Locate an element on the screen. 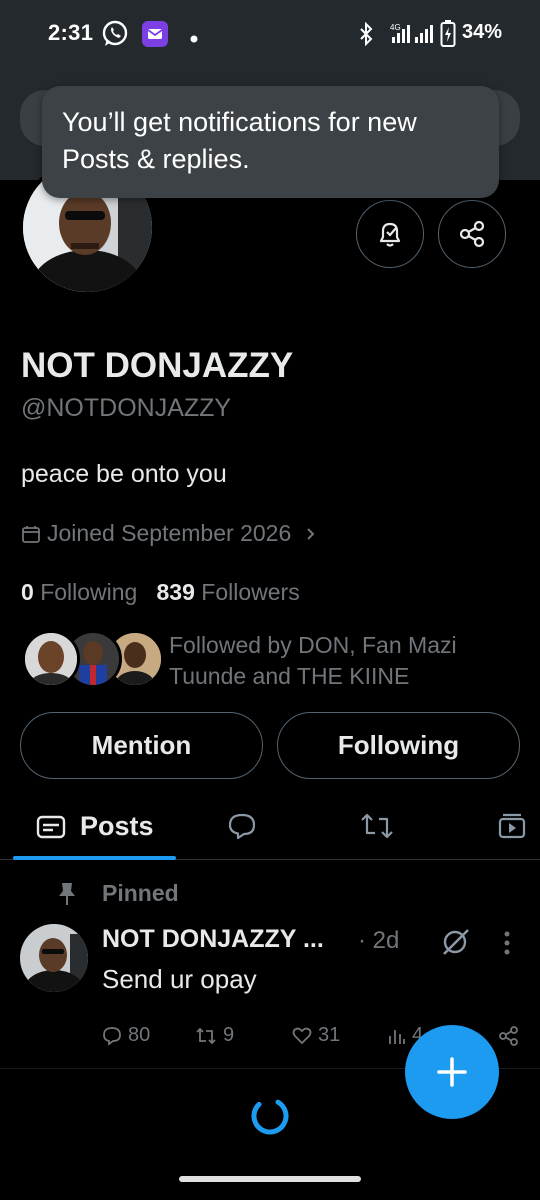 The image size is (540, 1200). following-count: 0 is located at coordinates (27, 592).